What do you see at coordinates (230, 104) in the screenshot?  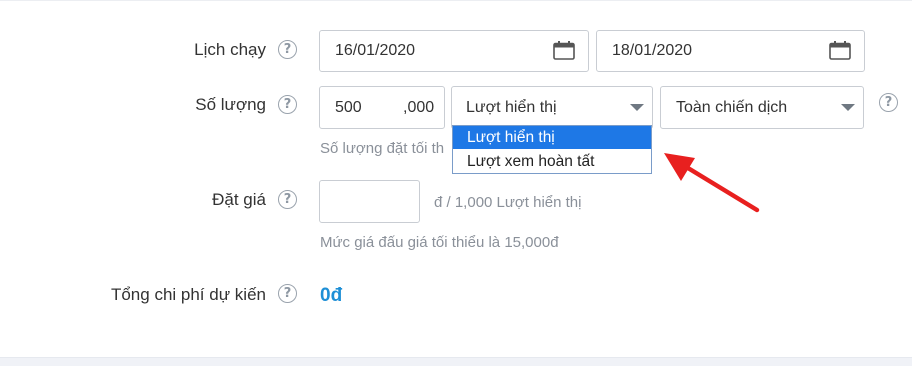 I see `quantity-label: Số lượng` at bounding box center [230, 104].